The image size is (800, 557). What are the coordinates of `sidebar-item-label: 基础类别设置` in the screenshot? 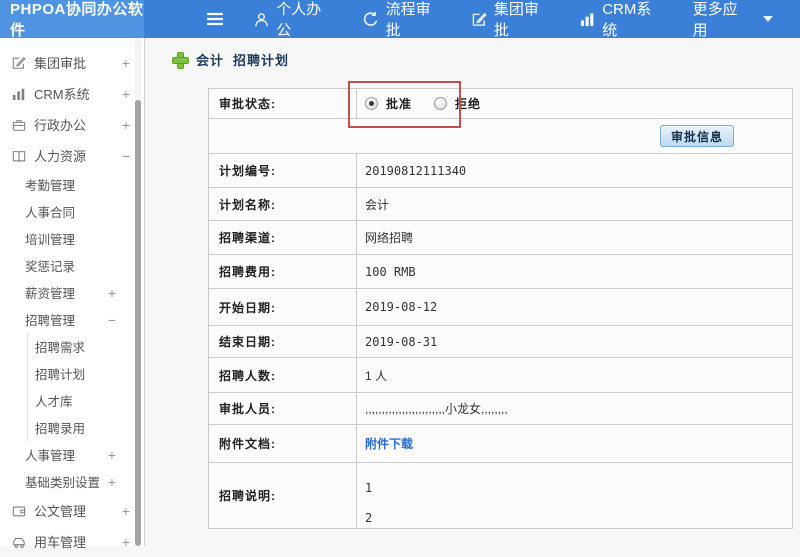 It's located at (63, 483).